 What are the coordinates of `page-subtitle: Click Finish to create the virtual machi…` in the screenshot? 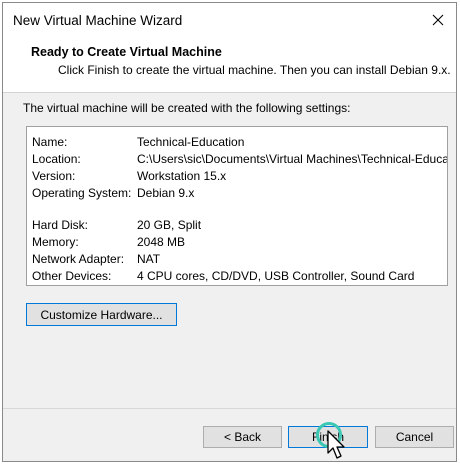 It's located at (254, 70).